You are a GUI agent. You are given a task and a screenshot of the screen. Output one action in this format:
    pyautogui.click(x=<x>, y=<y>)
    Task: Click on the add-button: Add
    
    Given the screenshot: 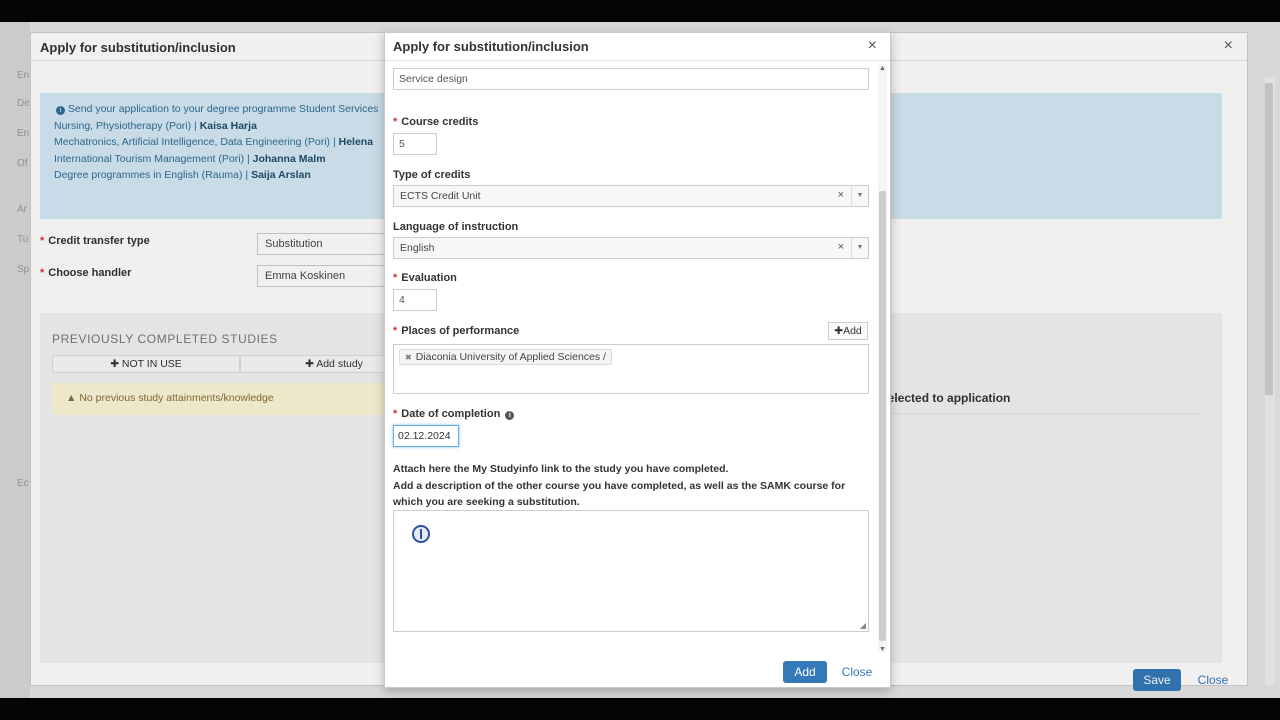 What is the action you would take?
    pyautogui.click(x=805, y=672)
    